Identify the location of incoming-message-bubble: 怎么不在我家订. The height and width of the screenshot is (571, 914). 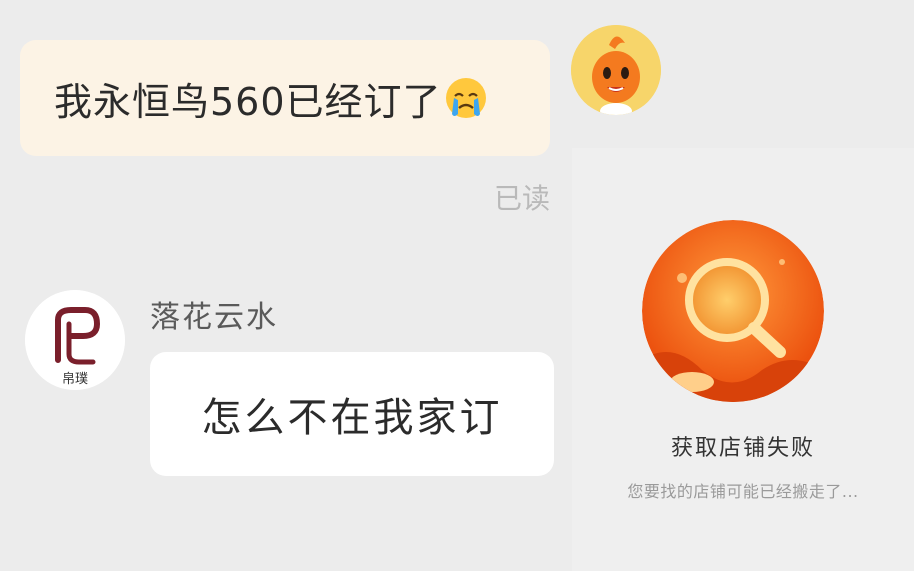
(352, 414).